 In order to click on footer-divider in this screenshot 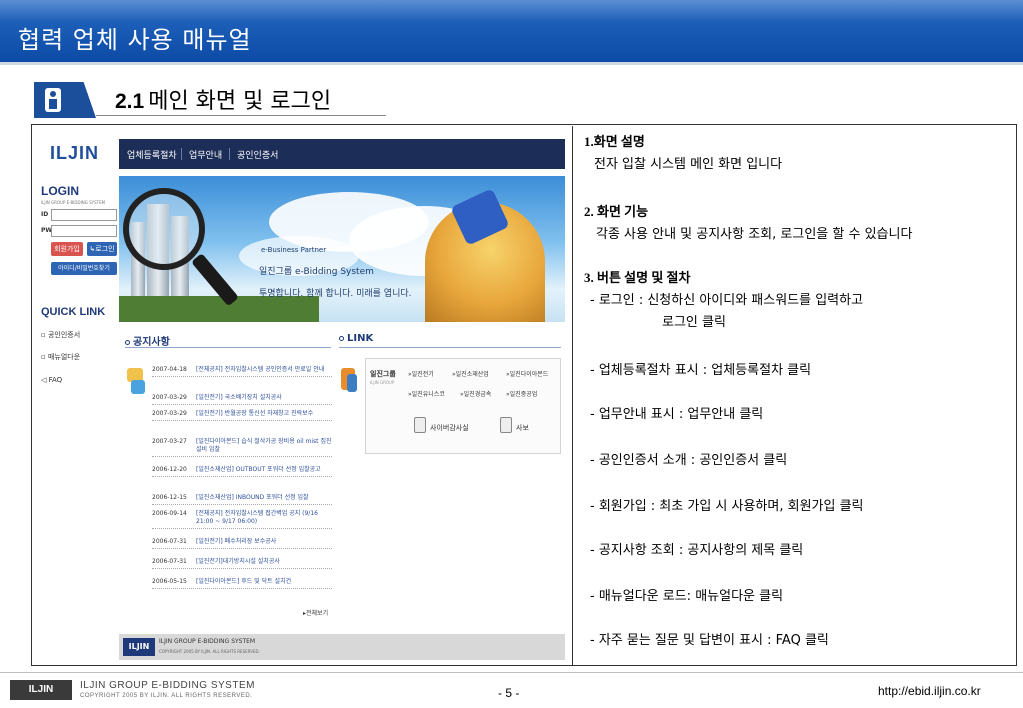, I will do `click(511, 672)`.